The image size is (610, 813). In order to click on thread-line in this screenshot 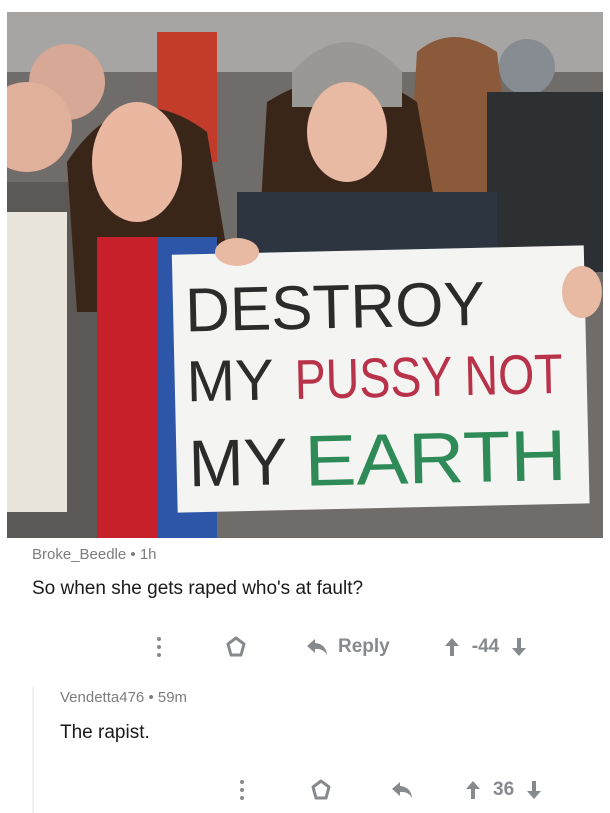, I will do `click(33, 750)`.